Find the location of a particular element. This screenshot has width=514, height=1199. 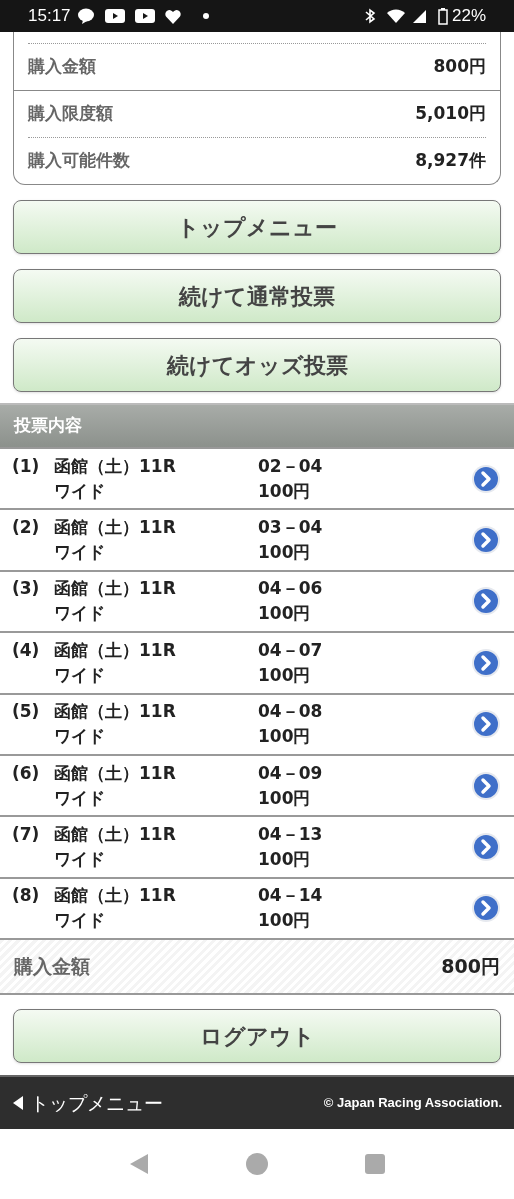

dot-icon is located at coordinates (205, 16).